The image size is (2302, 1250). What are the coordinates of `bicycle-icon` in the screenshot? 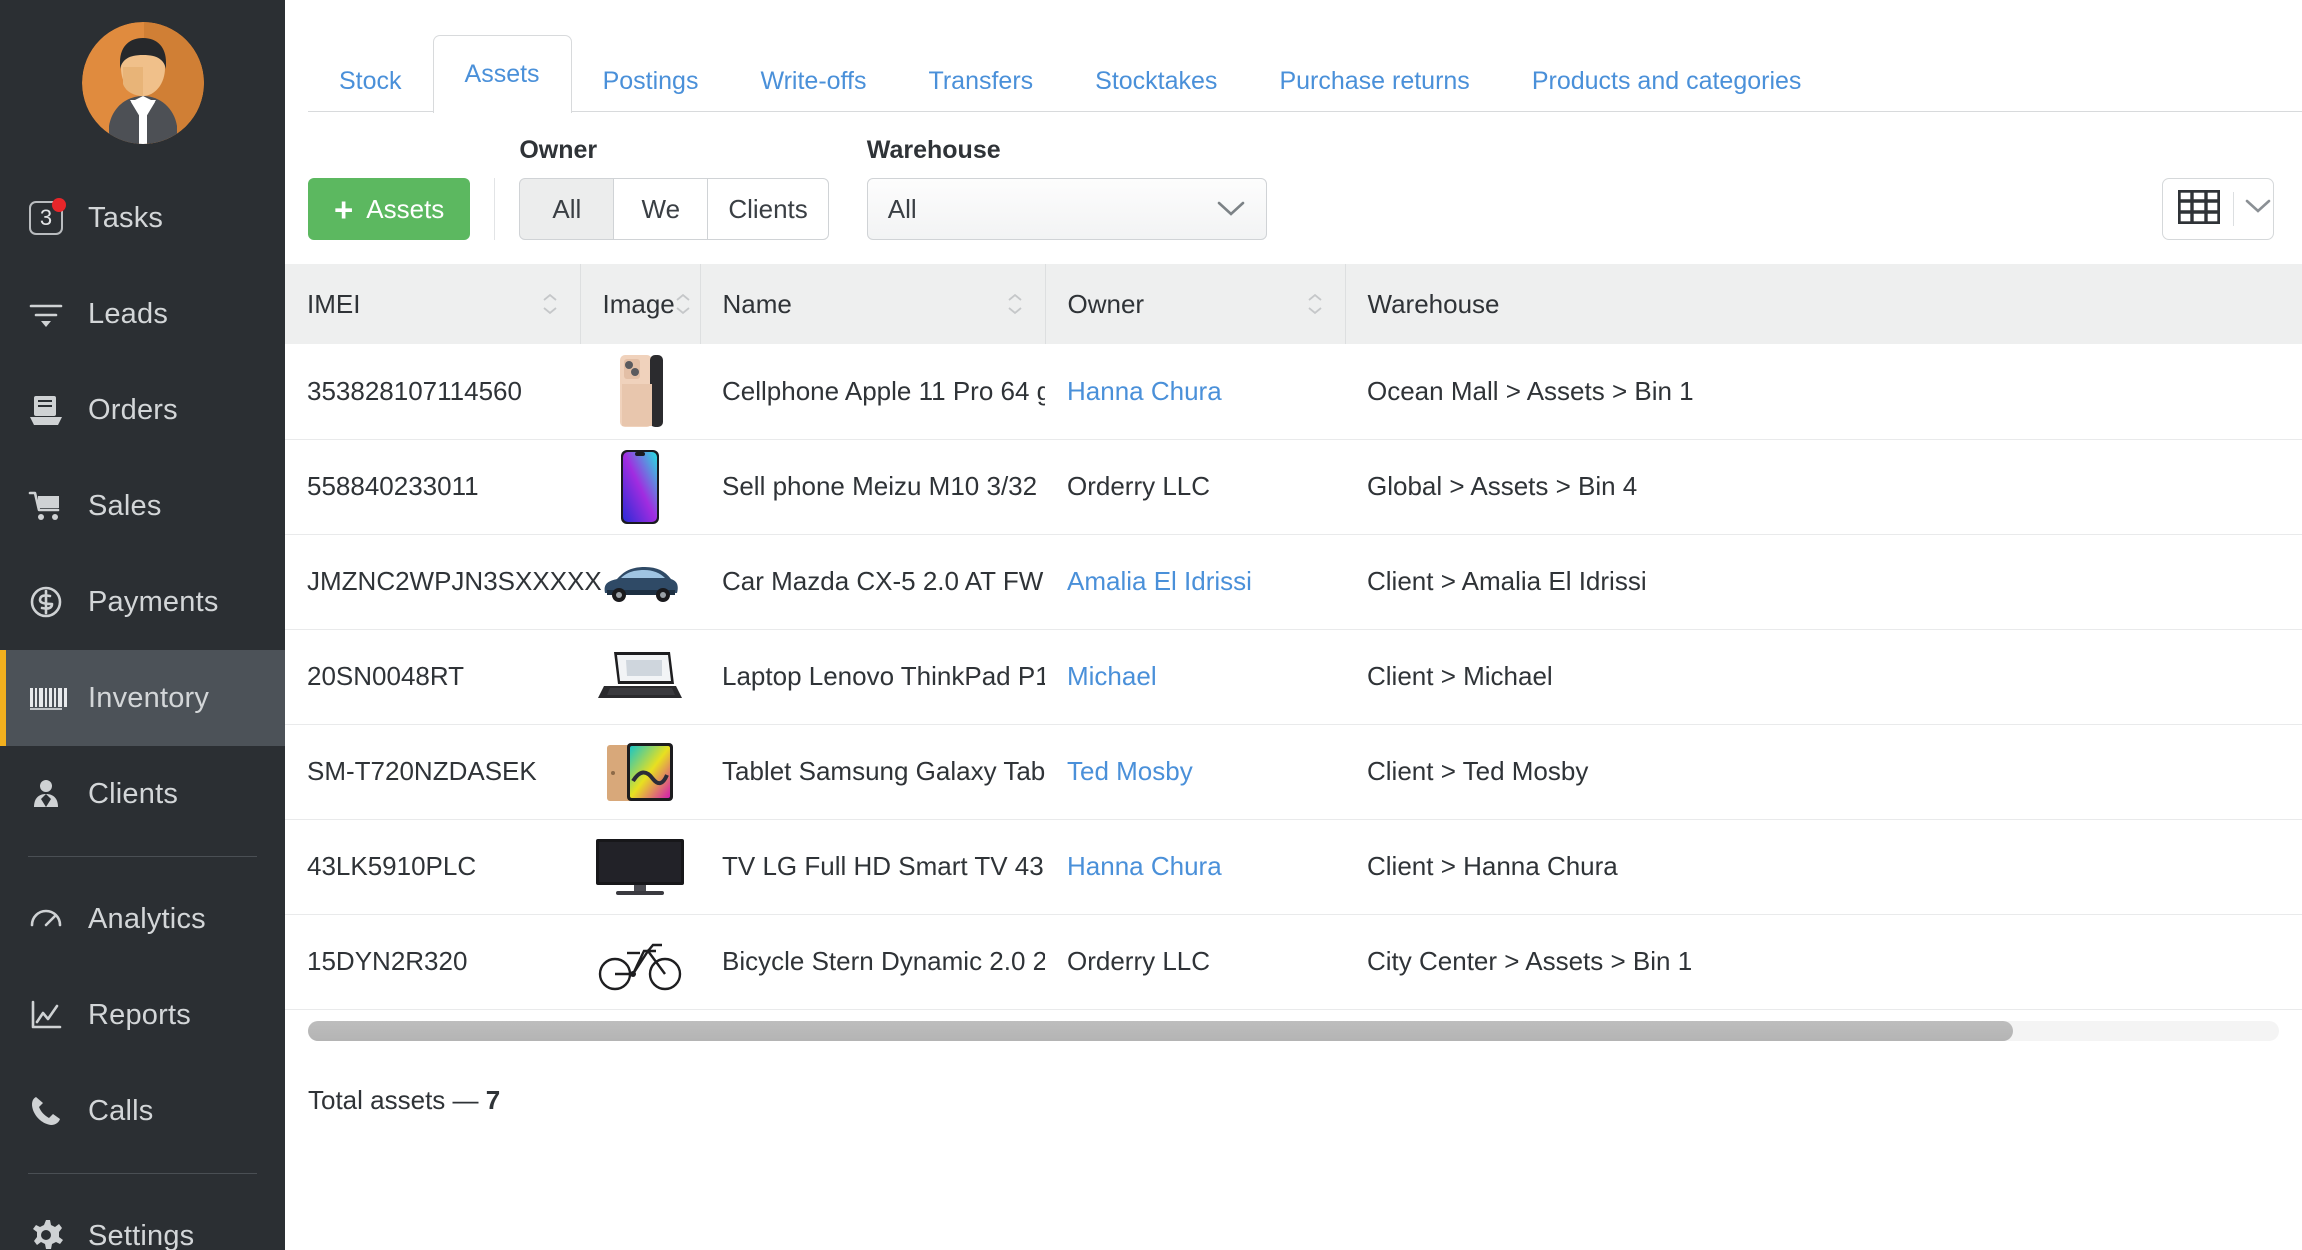 It's located at (640, 966).